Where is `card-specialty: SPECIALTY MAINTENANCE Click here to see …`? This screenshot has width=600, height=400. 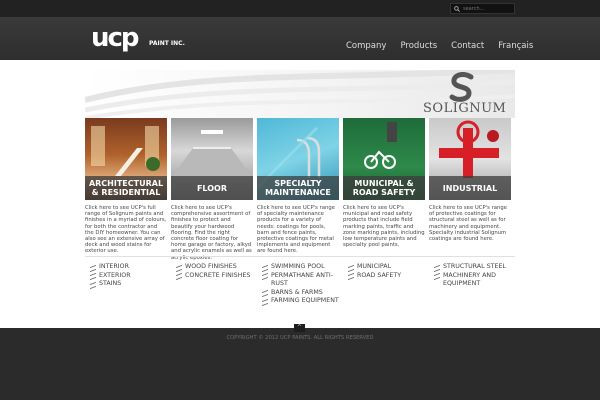 card-specialty: SPECIALTY MAINTENANCE Click here to see … is located at coordinates (298, 186).